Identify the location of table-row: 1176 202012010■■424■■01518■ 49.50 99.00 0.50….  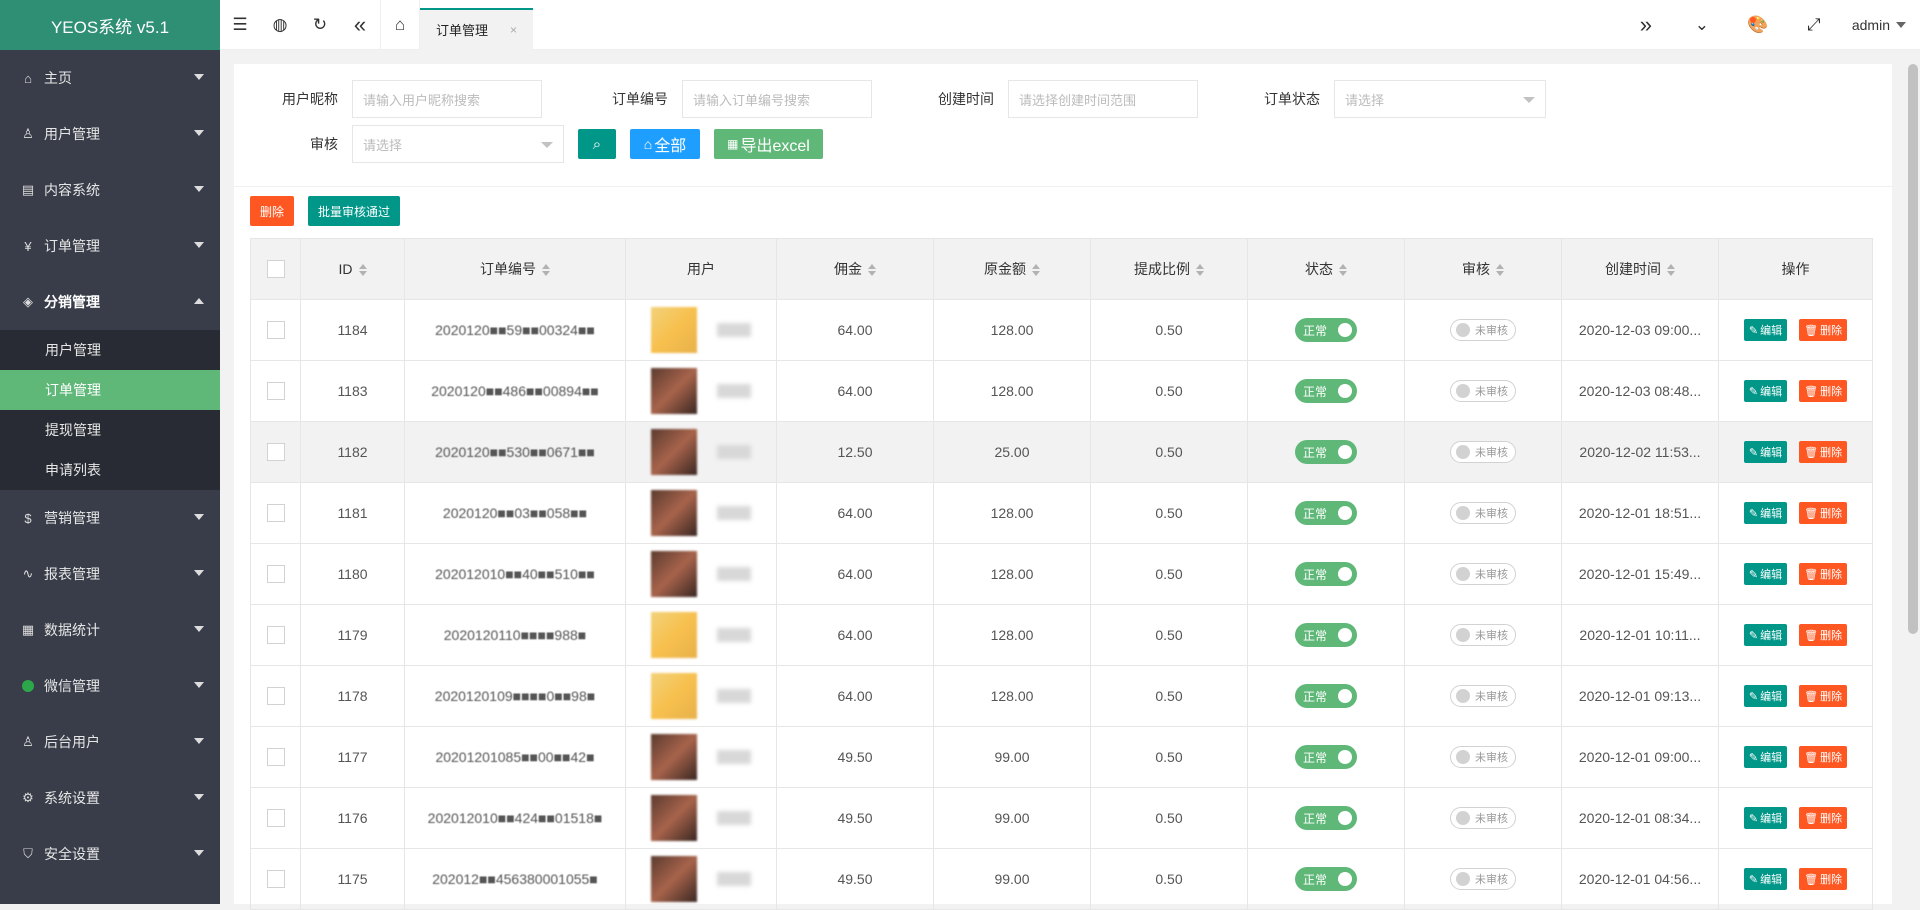
(1061, 818).